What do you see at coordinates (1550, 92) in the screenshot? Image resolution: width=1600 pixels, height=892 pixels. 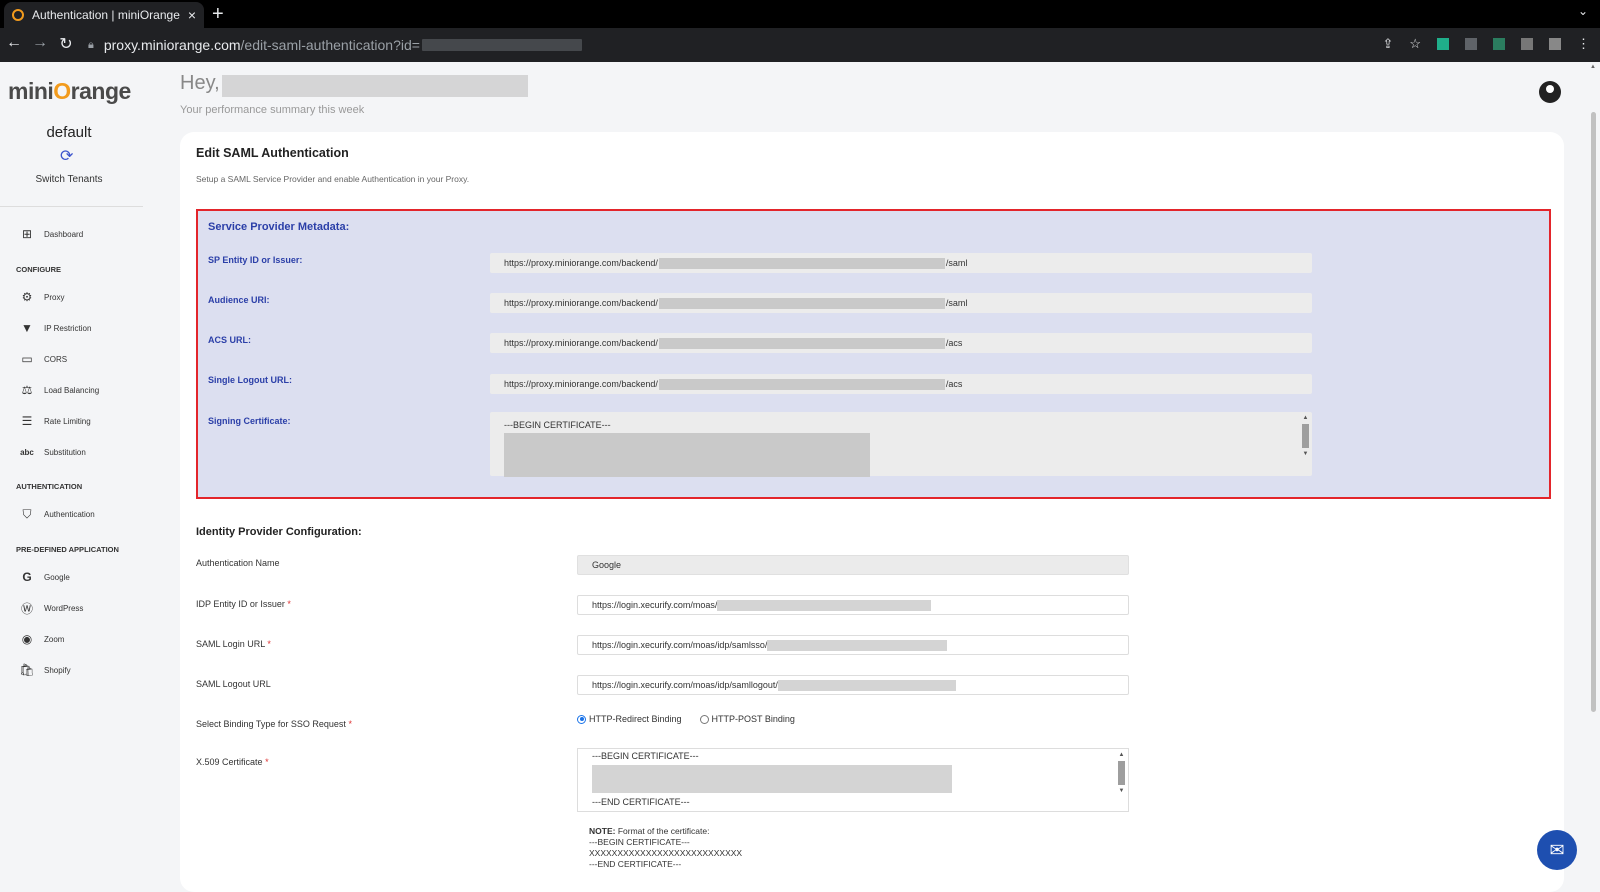 I see `account-circle-icon` at bounding box center [1550, 92].